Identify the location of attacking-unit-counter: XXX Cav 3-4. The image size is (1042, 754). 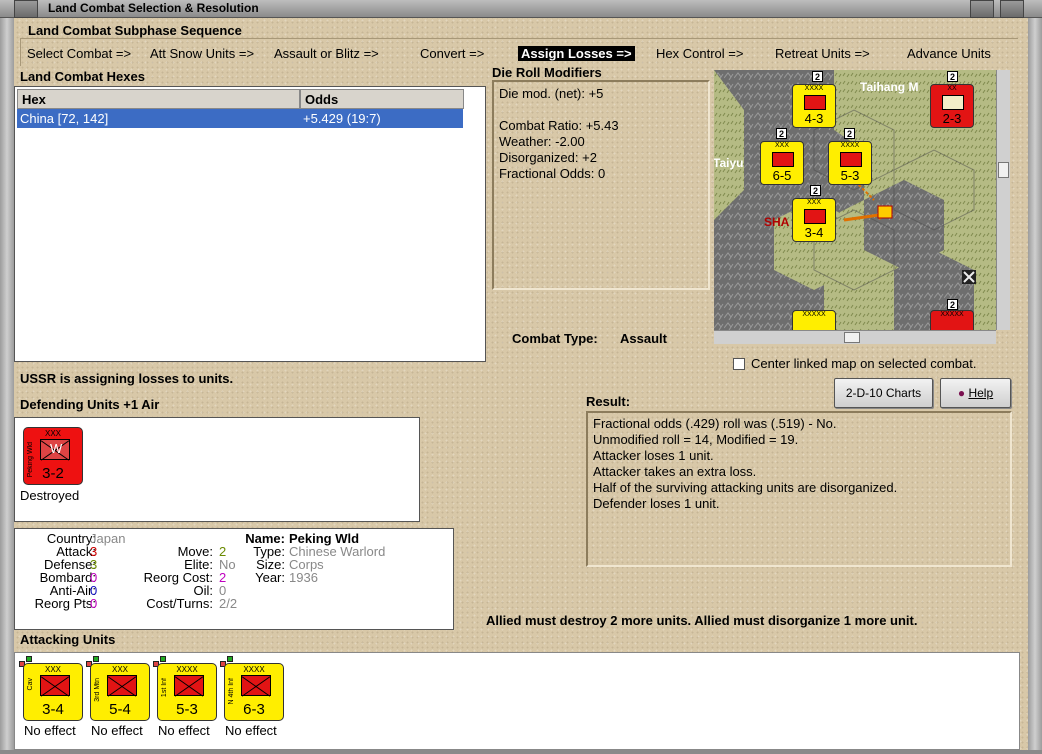
(53, 692).